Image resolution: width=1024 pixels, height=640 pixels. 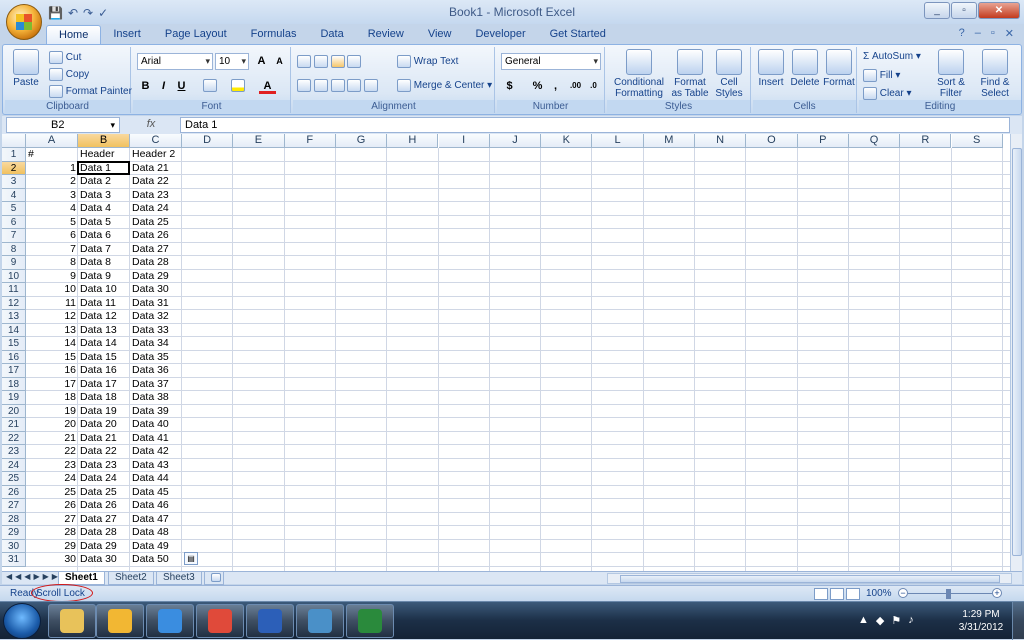 What do you see at coordinates (464, 141) in the screenshot?
I see `column-header-i: I` at bounding box center [464, 141].